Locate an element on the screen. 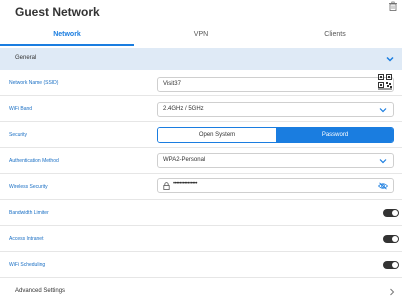 This screenshot has height=300, width=402. page-title: Guest Network is located at coordinates (57, 12).